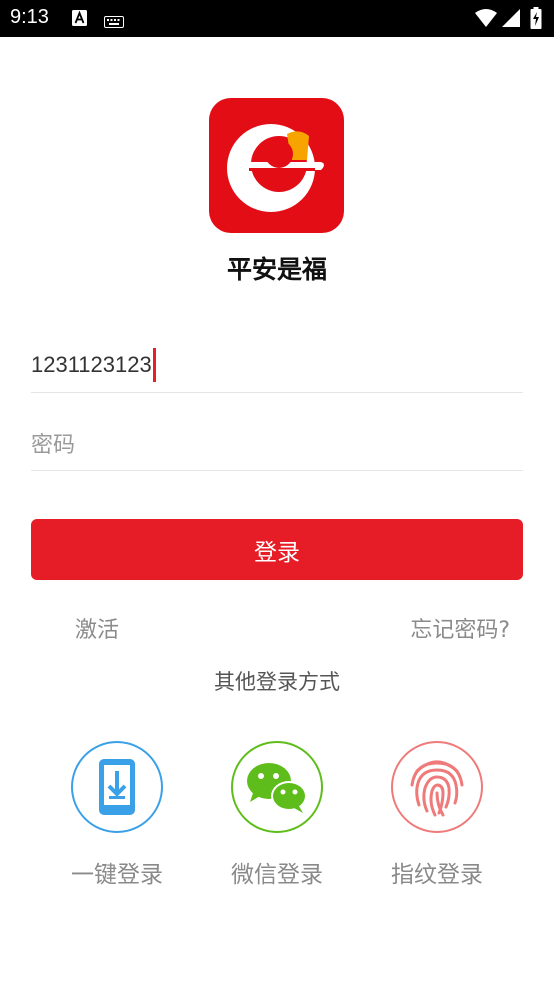 This screenshot has width=554, height=985. Describe the element at coordinates (114, 22) in the screenshot. I see `keyboard-icon` at that location.